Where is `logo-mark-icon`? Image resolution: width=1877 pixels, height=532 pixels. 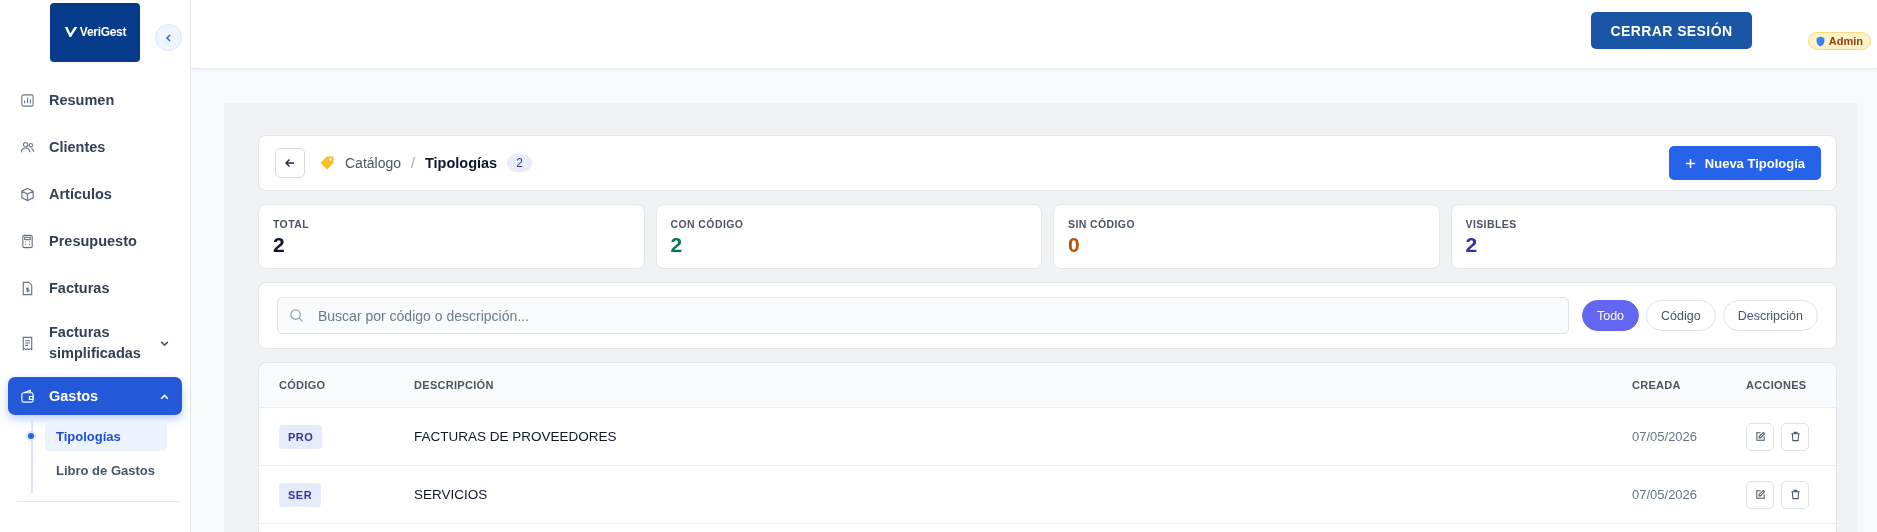
logo-mark-icon is located at coordinates (70, 32).